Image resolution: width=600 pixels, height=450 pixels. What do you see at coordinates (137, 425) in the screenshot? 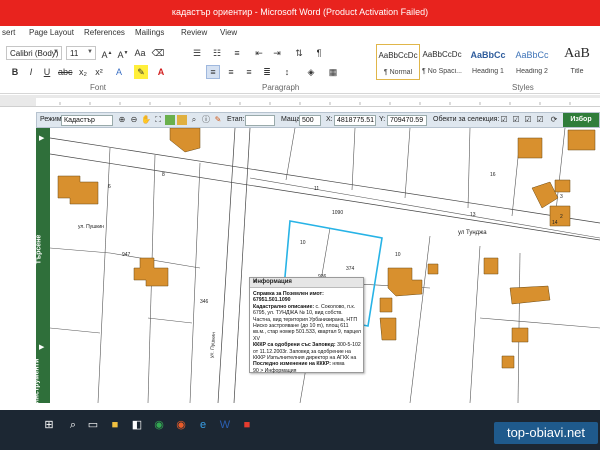
I see `store-icon: ◧` at bounding box center [137, 425].